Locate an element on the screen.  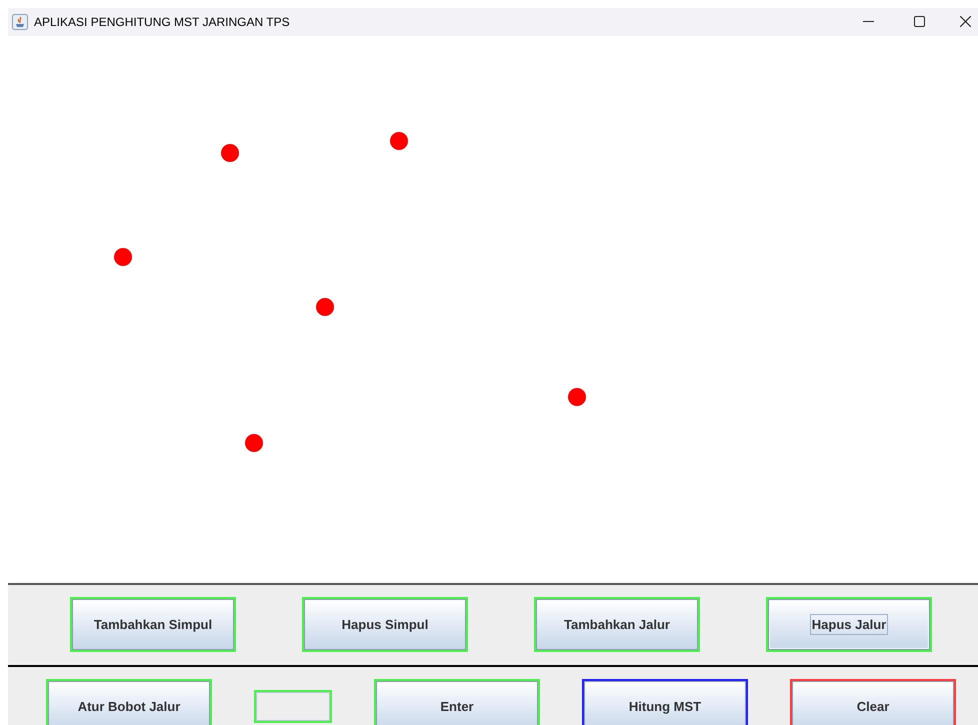
maximize-icon is located at coordinates (919, 21).